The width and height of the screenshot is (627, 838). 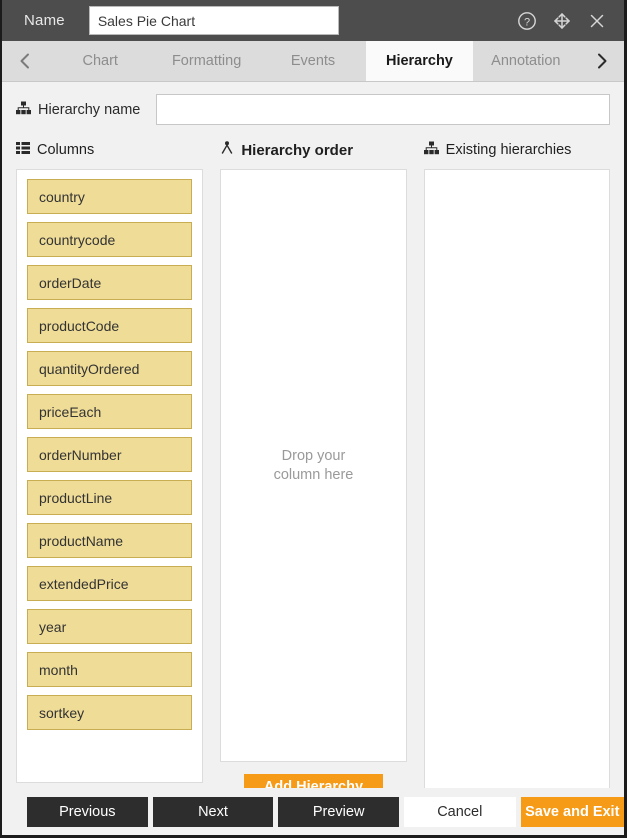 I want to click on dialog-titlebar: Name ?, so click(x=313, y=20).